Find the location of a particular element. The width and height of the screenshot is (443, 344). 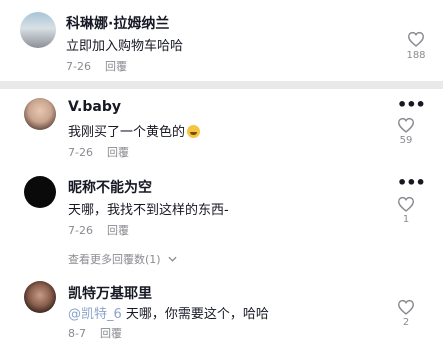

comment-text: 我刚买了一个黄色的 is located at coordinates (134, 130).